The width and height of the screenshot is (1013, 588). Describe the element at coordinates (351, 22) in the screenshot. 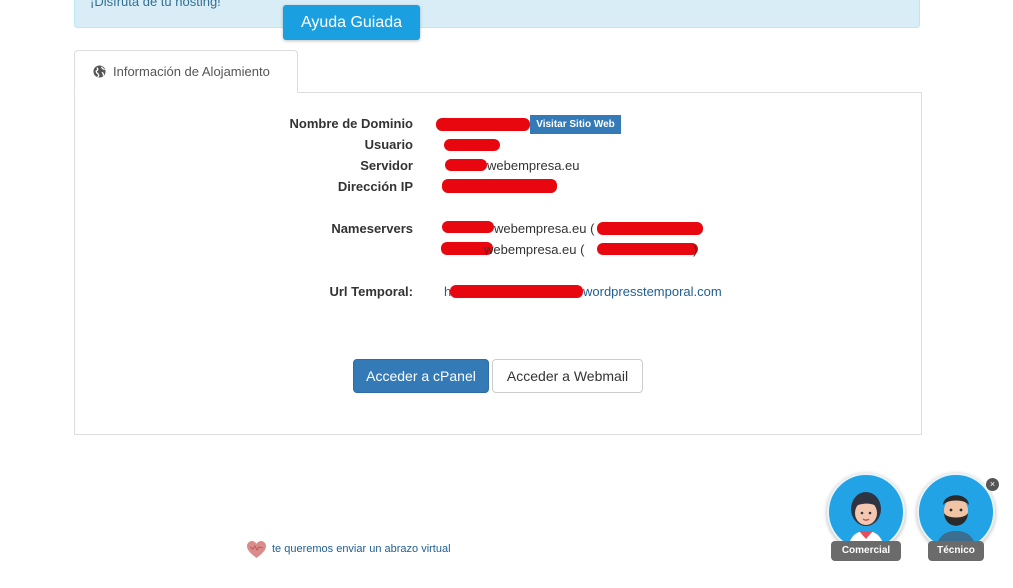

I see `guided-help-button: Ayuda Guiada` at that location.